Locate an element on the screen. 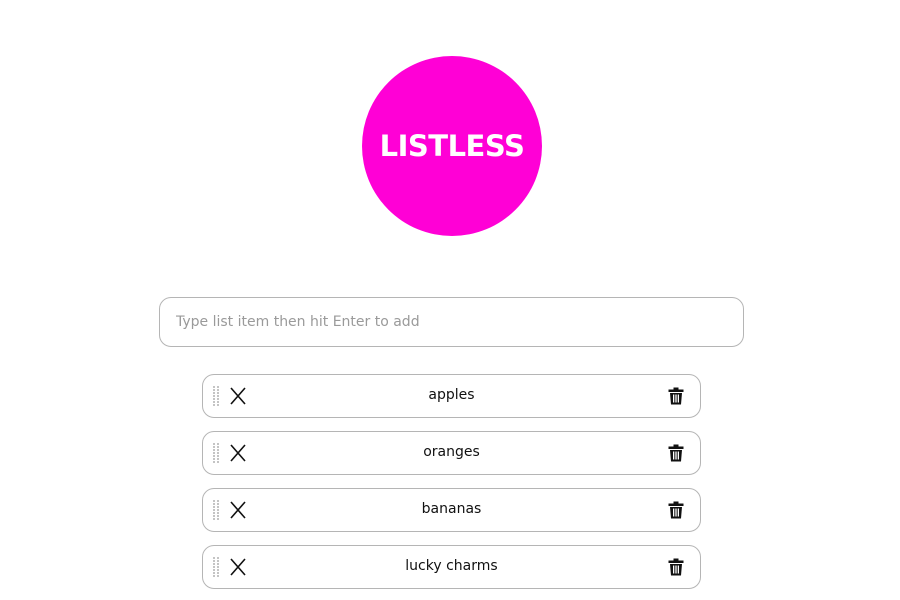  list-item: lucky charms is located at coordinates (451, 567).